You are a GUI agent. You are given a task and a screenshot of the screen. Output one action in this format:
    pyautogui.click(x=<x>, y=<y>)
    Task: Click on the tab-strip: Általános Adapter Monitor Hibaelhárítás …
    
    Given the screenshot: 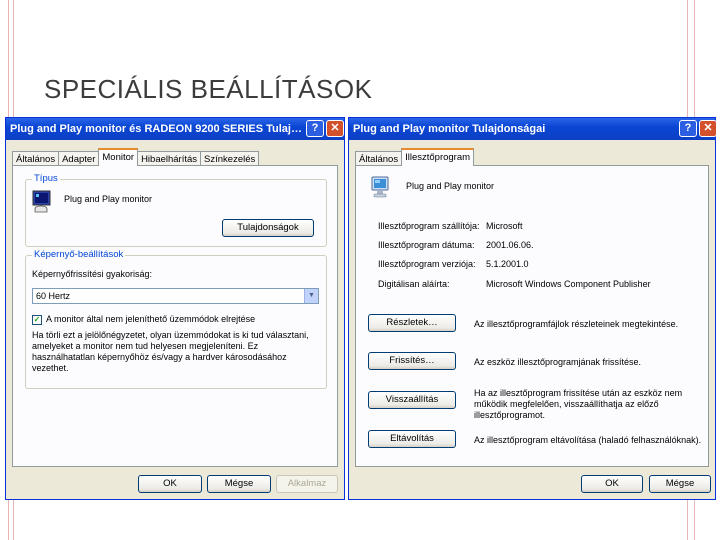 What is the action you would take?
    pyautogui.click(x=136, y=157)
    